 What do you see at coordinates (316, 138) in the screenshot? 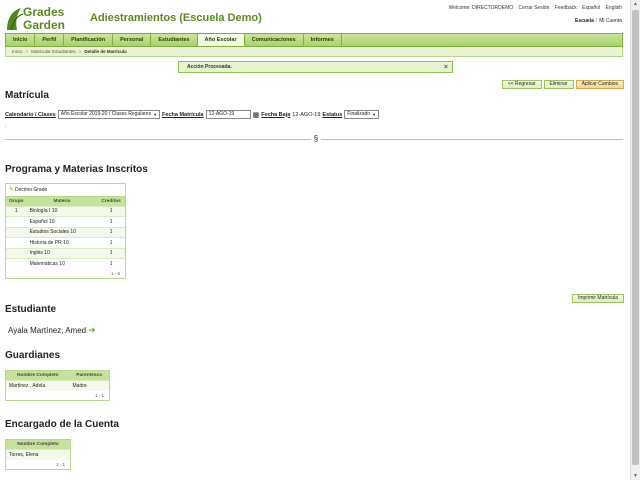
I see `section-symbol: §` at bounding box center [316, 138].